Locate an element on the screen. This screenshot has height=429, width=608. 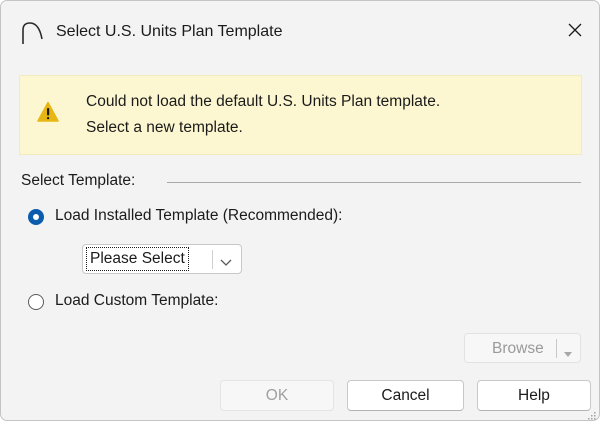
browse-button: Browse is located at coordinates (522, 348).